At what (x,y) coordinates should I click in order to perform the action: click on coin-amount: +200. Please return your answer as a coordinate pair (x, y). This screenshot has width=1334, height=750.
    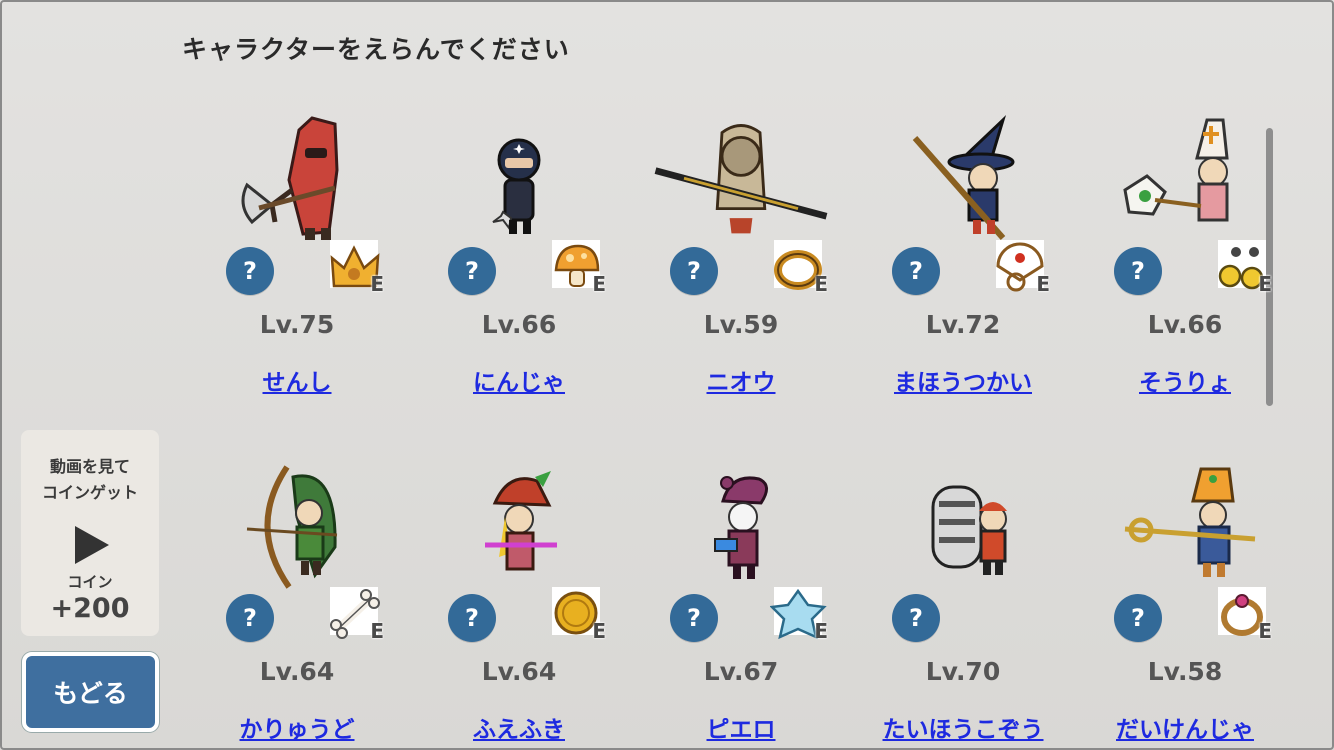
    Looking at the image, I should click on (90, 608).